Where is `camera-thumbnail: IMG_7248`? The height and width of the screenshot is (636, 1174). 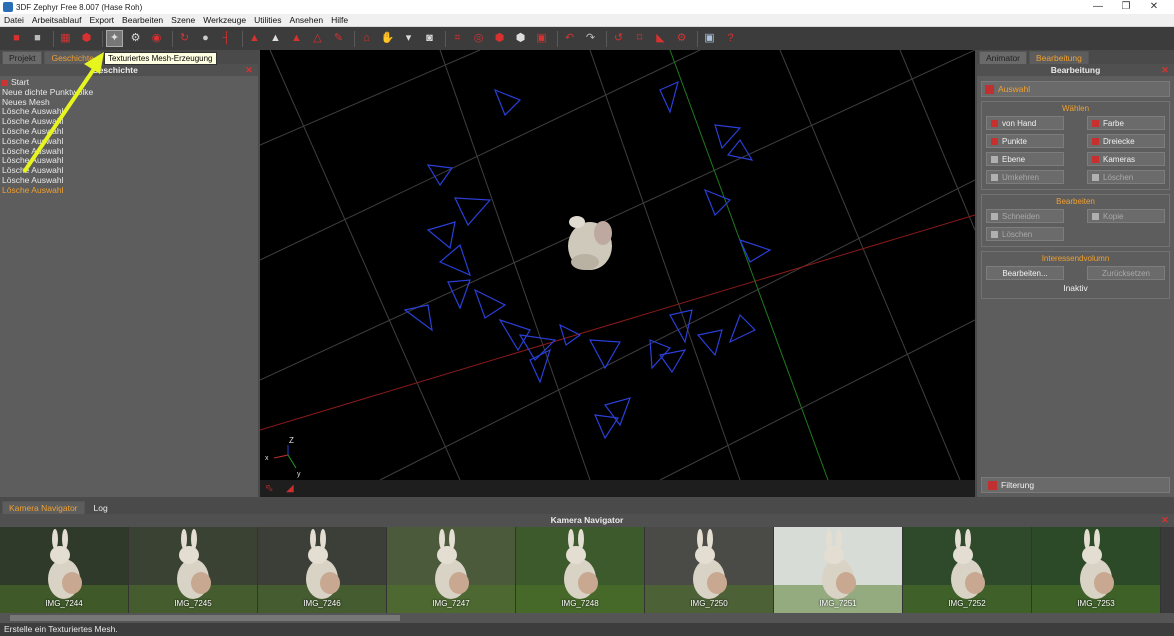 camera-thumbnail: IMG_7248 is located at coordinates (580, 570).